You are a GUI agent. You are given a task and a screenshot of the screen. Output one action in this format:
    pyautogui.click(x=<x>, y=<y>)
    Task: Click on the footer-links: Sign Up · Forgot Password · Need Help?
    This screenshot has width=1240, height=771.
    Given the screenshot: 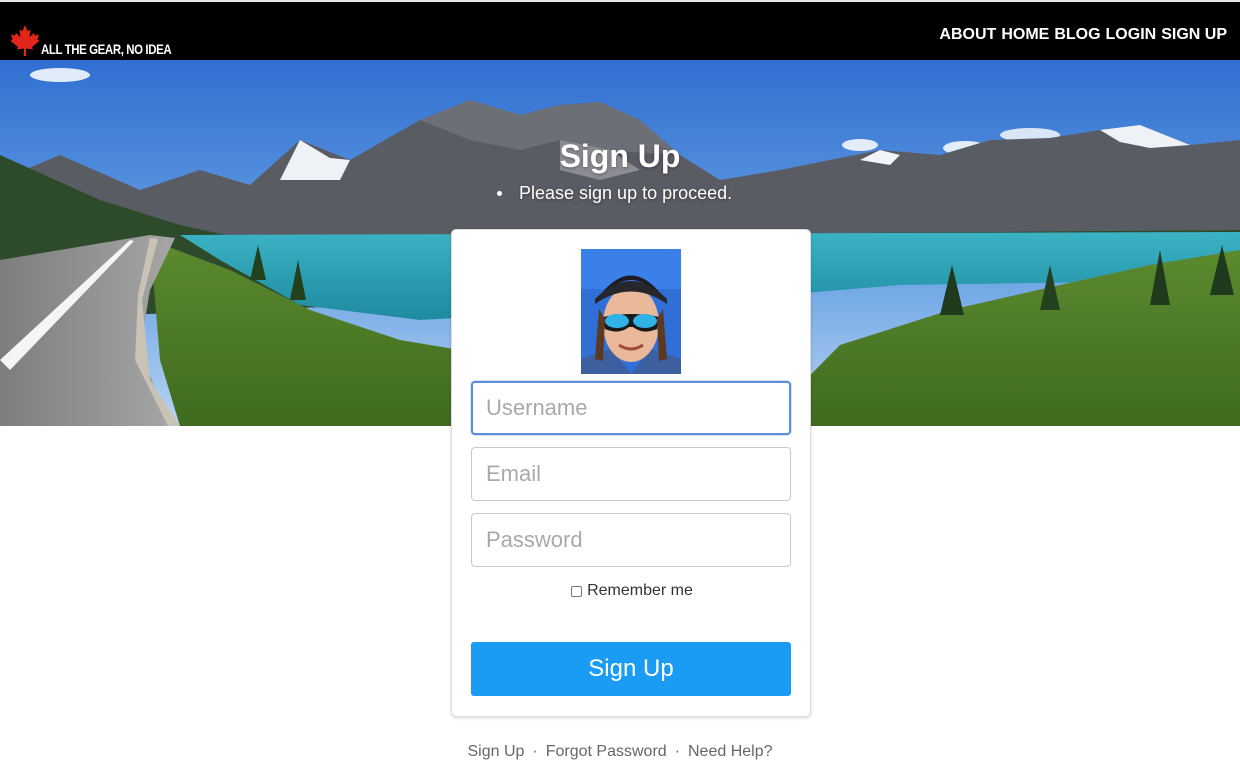 What is the action you would take?
    pyautogui.click(x=620, y=752)
    